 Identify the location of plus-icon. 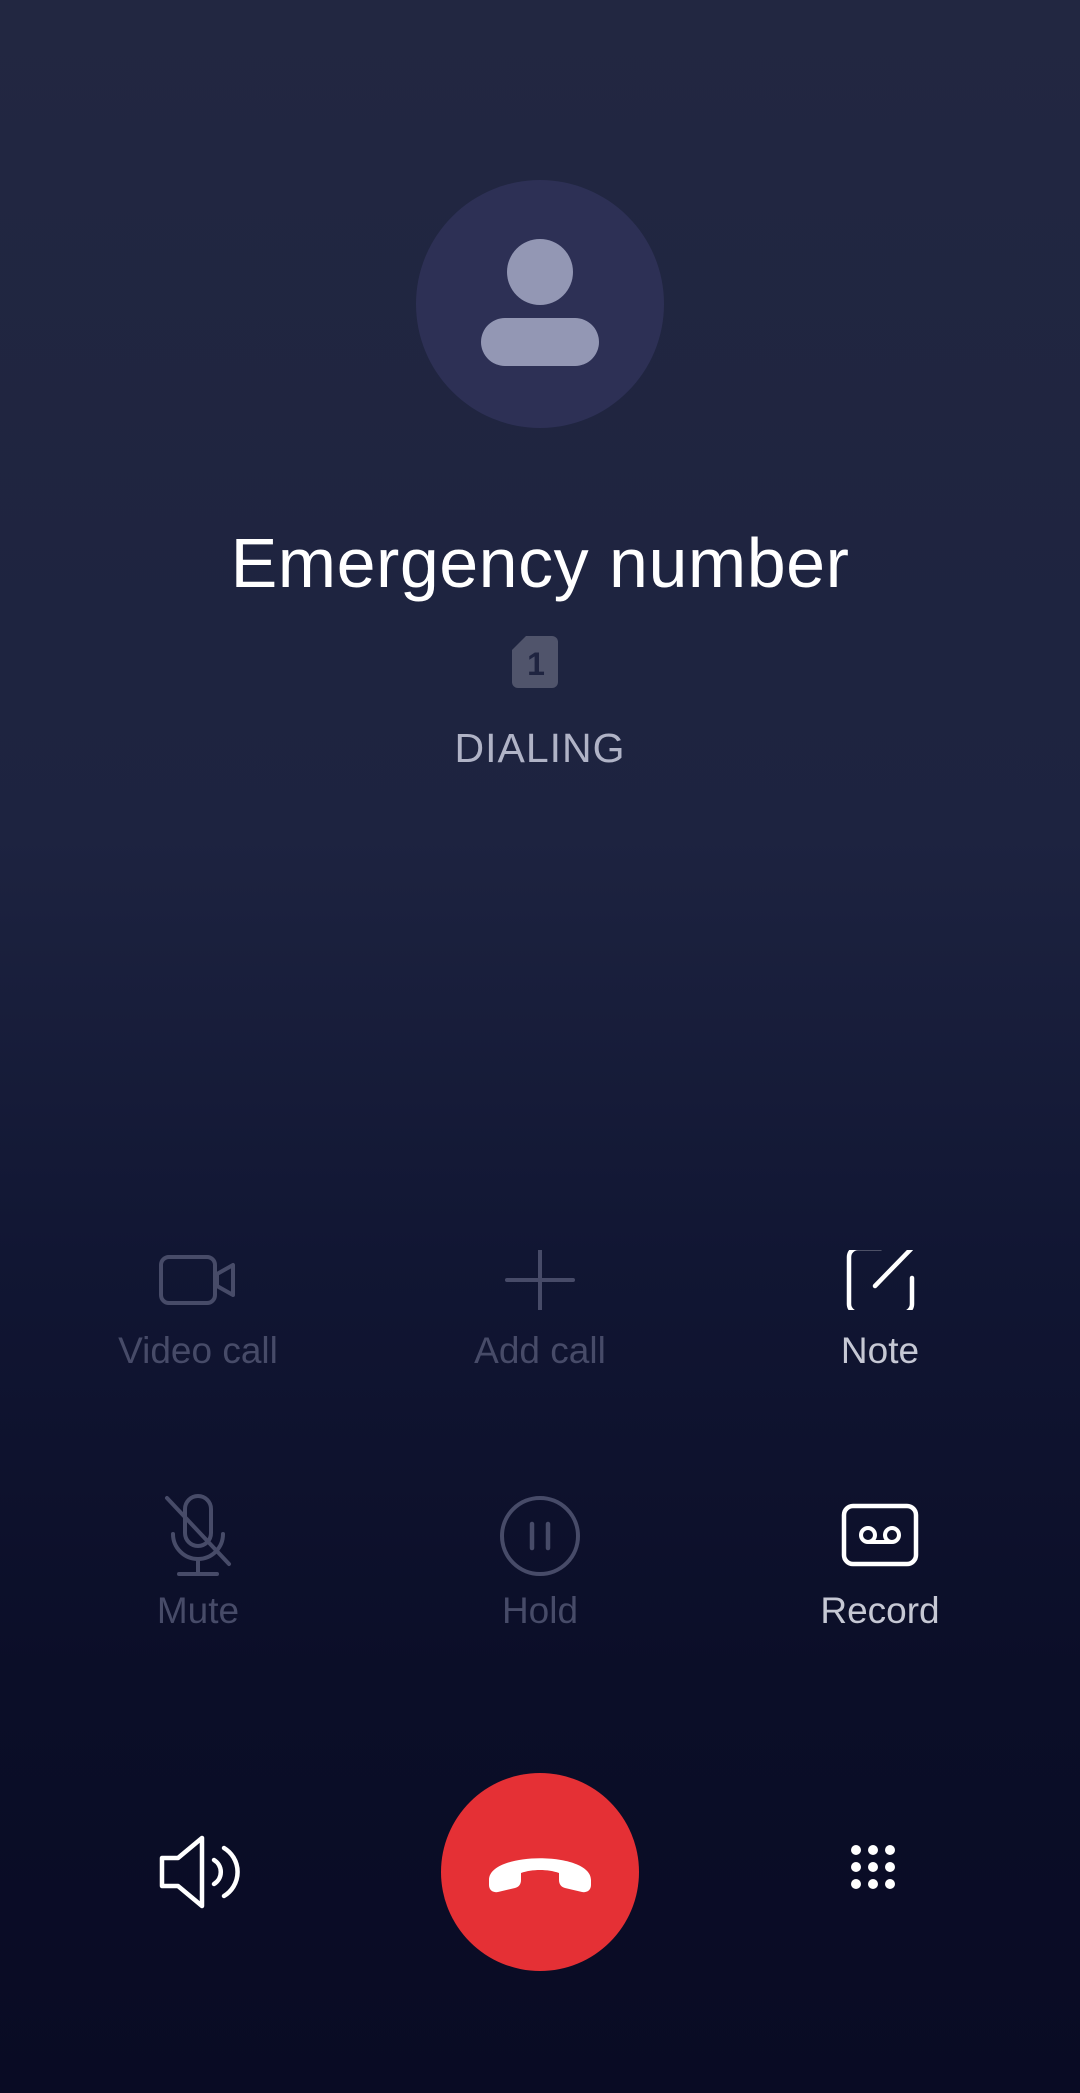
(540, 1280).